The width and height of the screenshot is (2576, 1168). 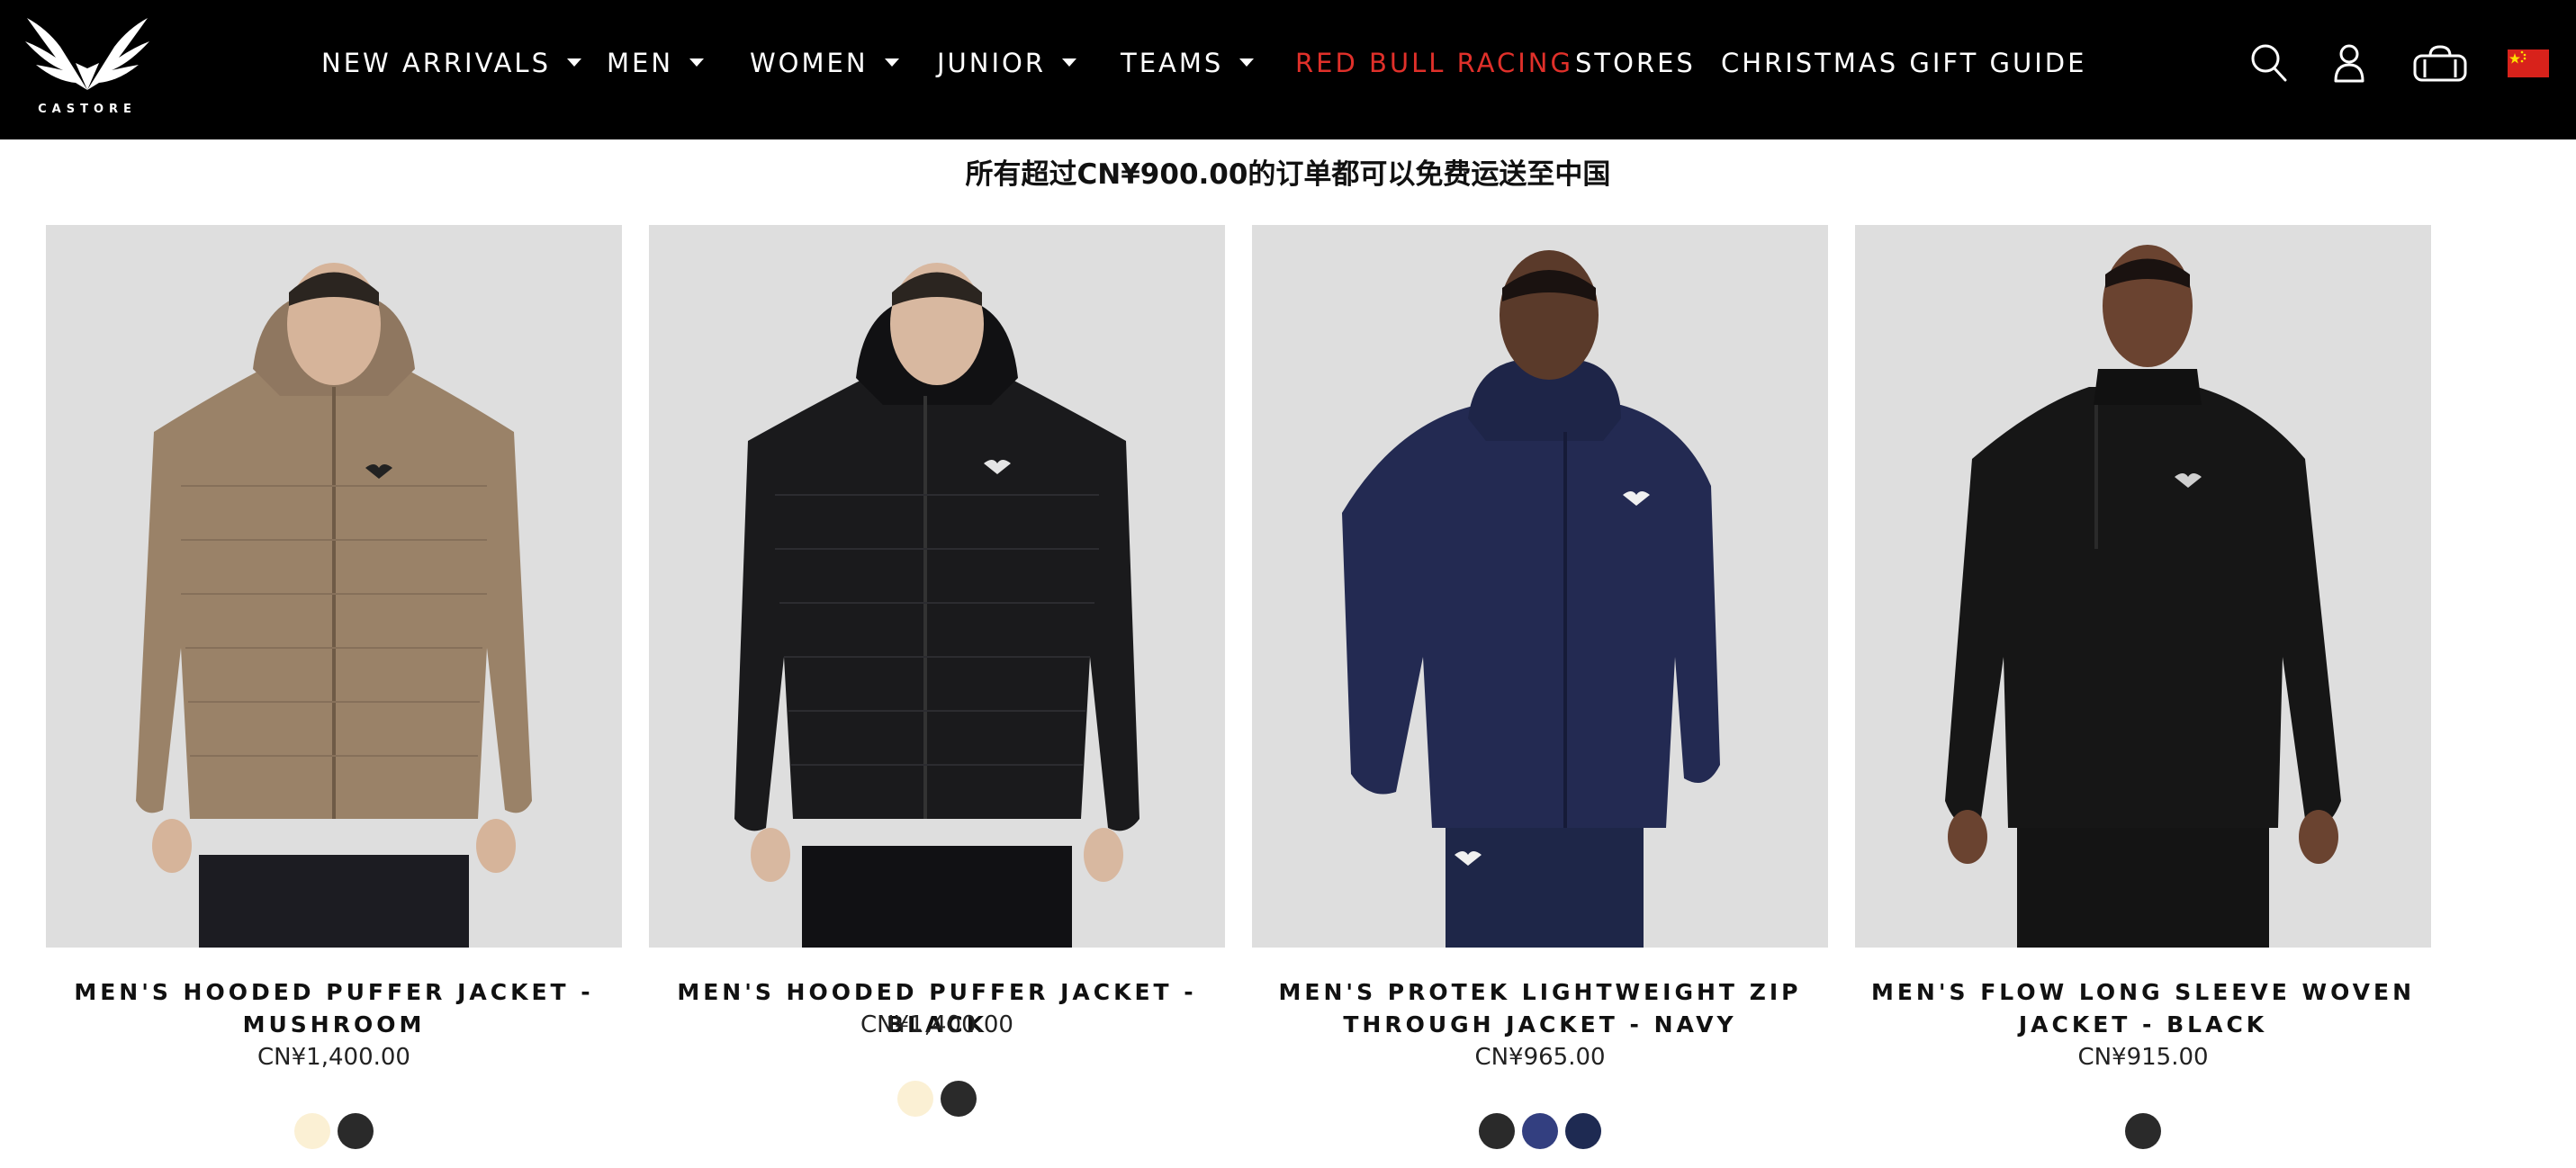 I want to click on nav-women-label: WOMEN, so click(x=809, y=63).